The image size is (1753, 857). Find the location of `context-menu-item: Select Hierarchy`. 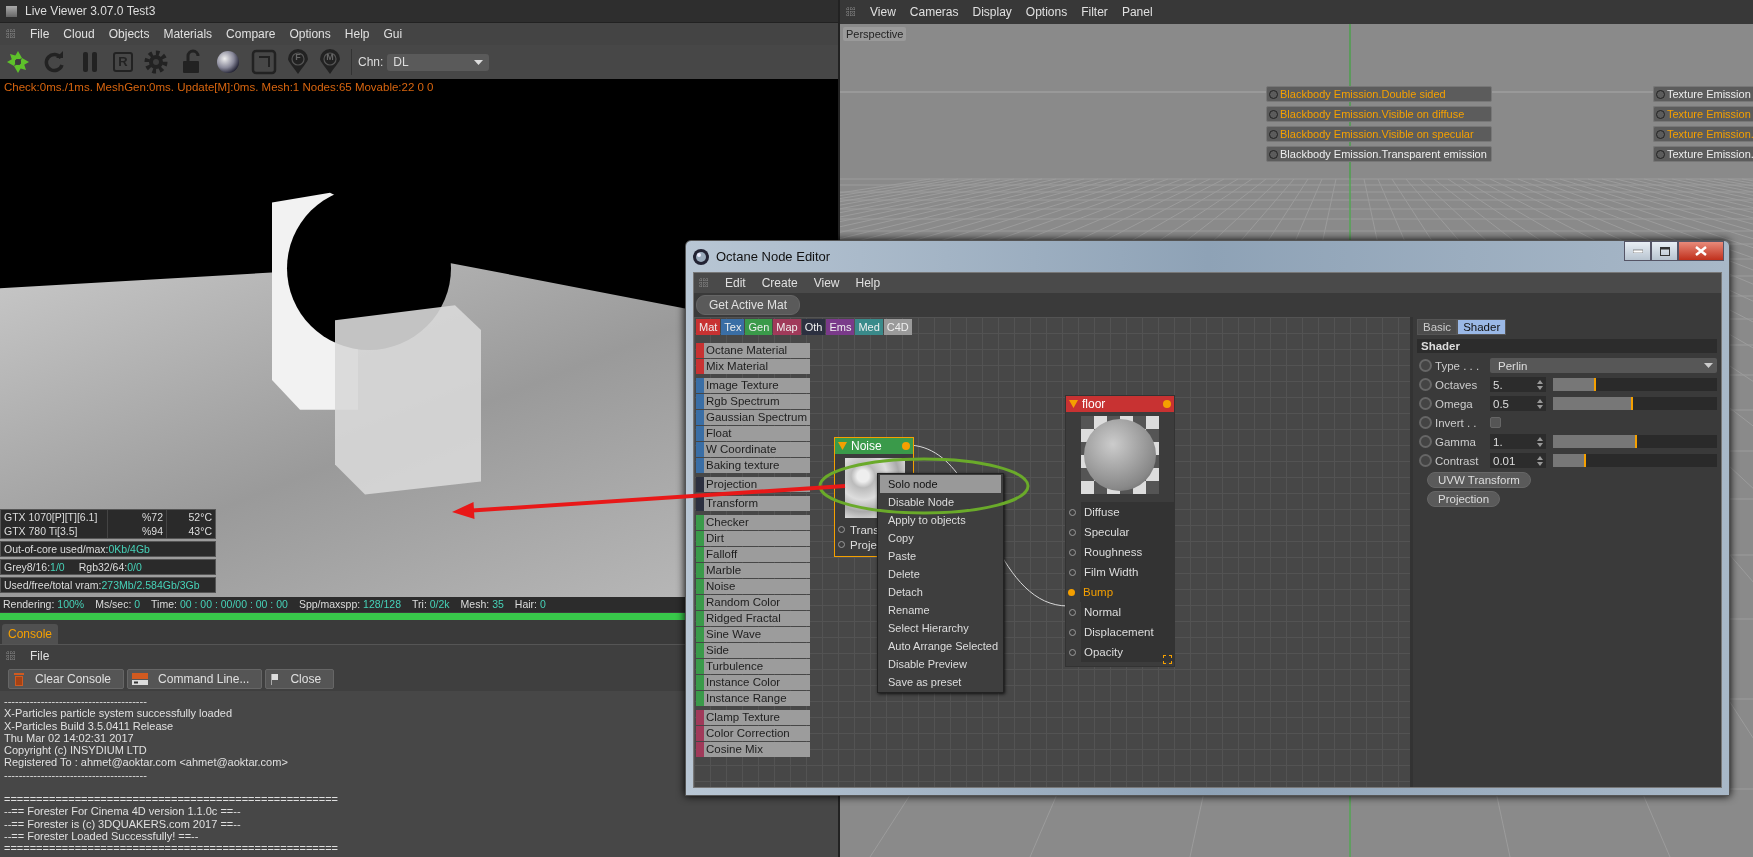

context-menu-item: Select Hierarchy is located at coordinates (940, 628).